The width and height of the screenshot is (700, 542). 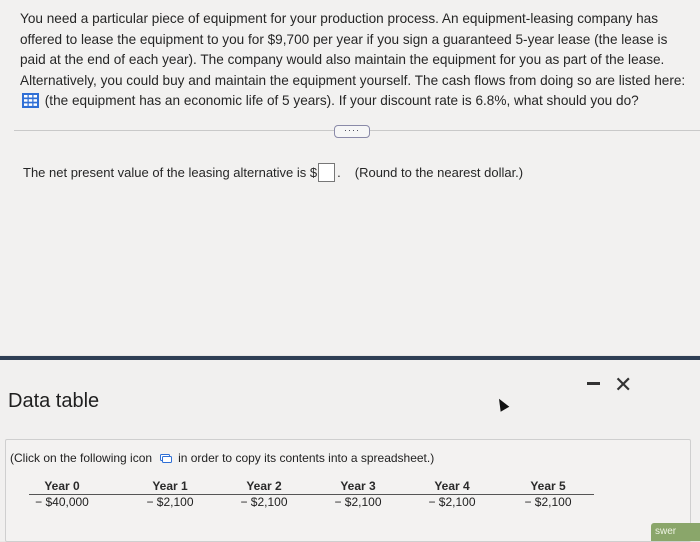 What do you see at coordinates (62, 502) in the screenshot?
I see `table-cell: − $40,000` at bounding box center [62, 502].